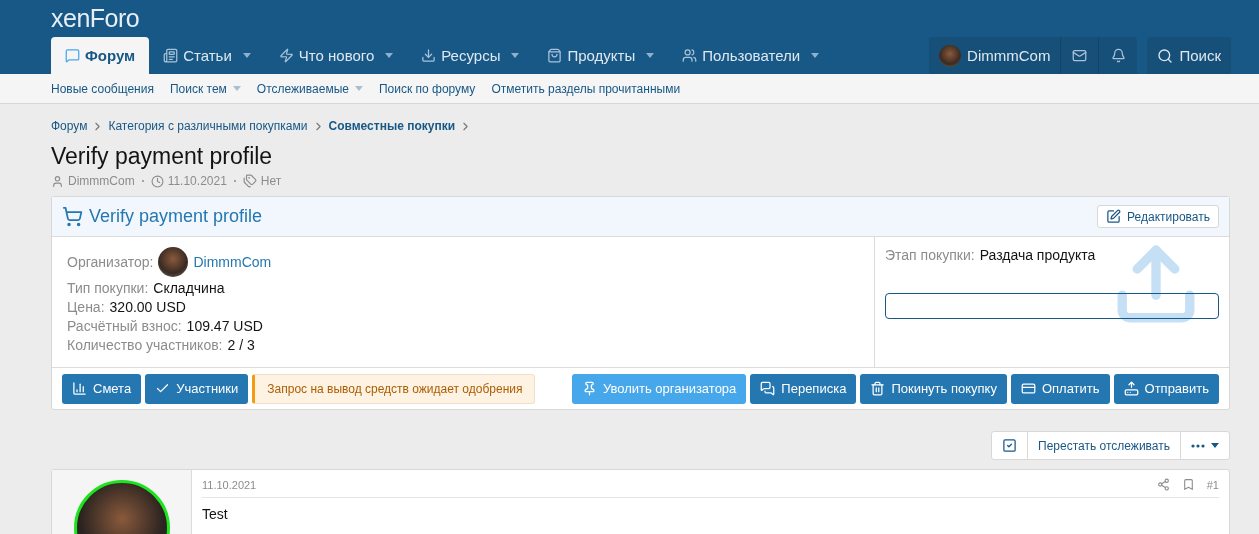 This screenshot has height=534, width=1259. I want to click on bell-icon, so click(1118, 55).